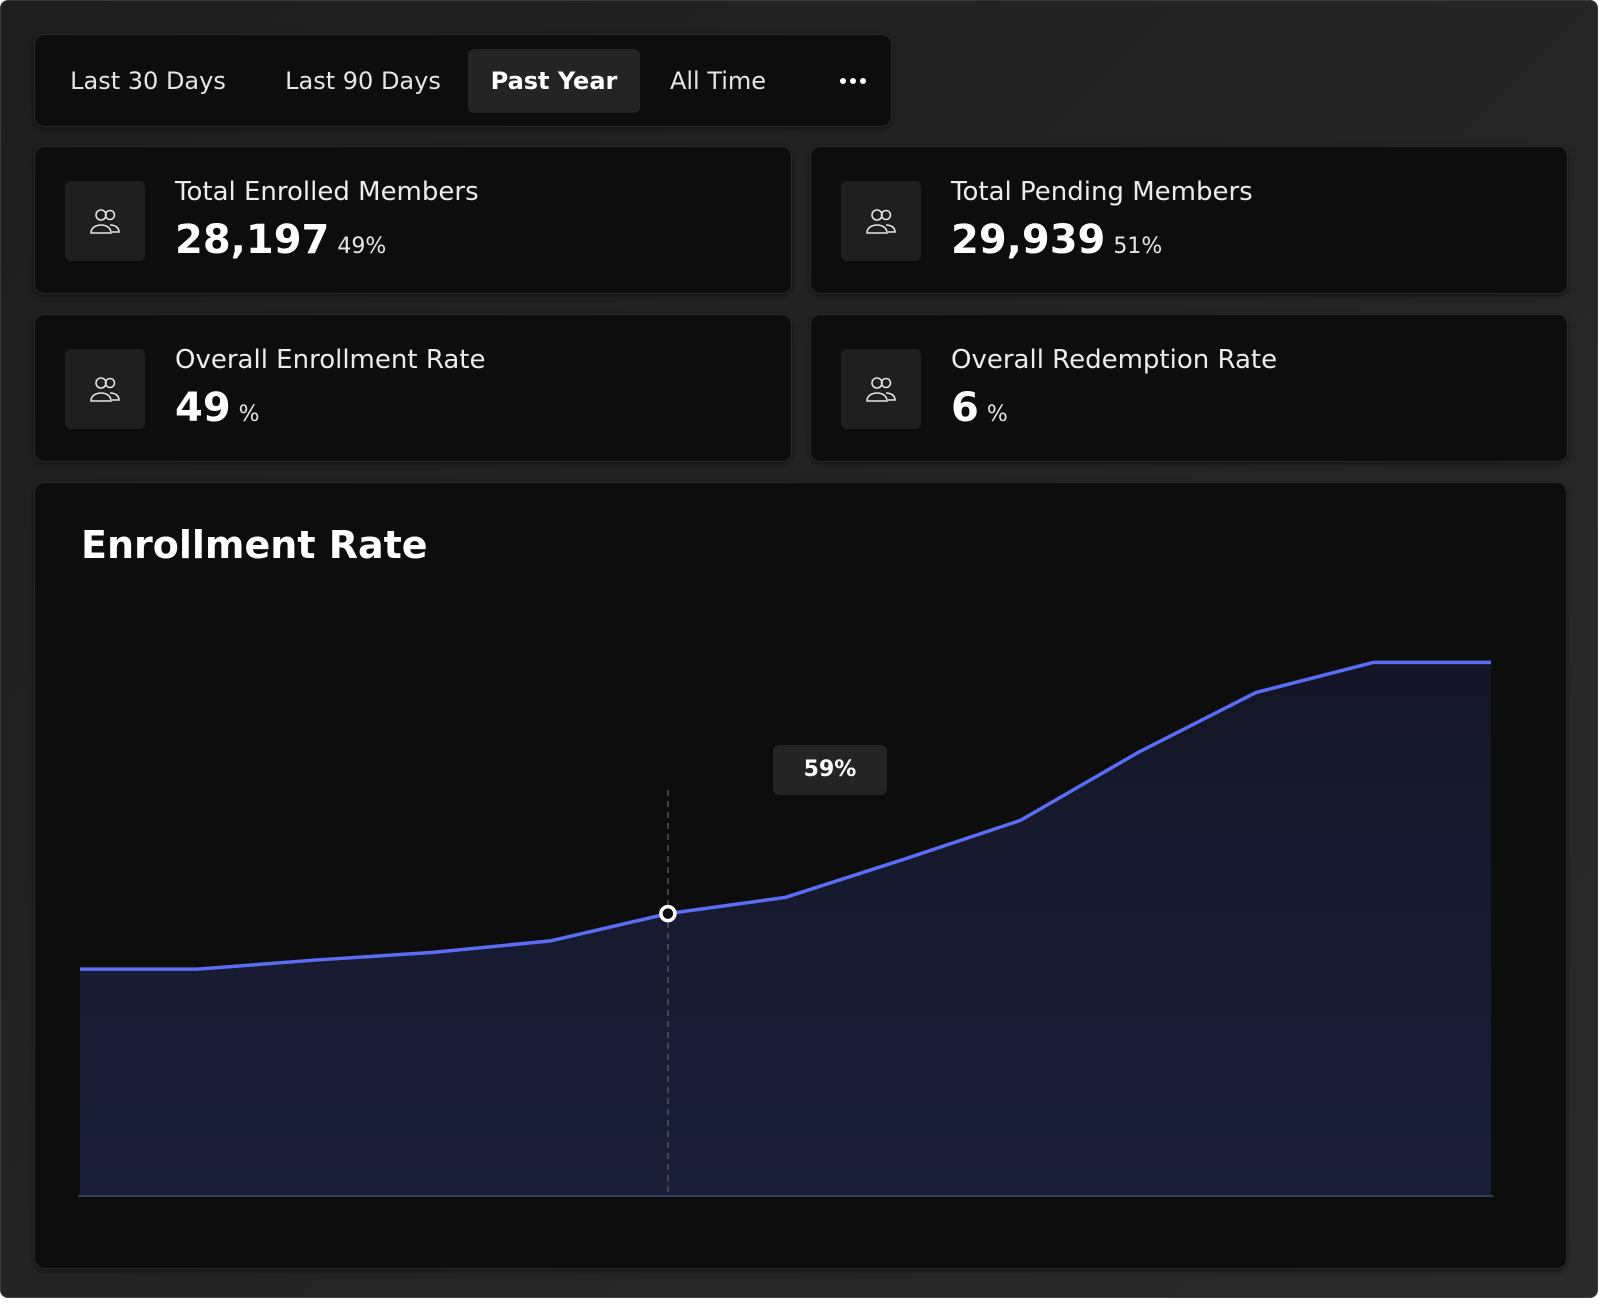  What do you see at coordinates (203, 408) in the screenshot?
I see `stat-number: 49` at bounding box center [203, 408].